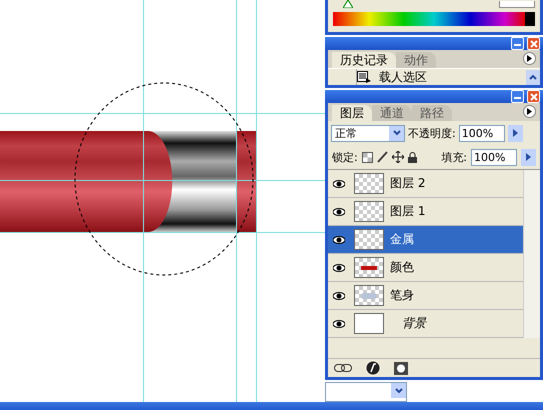 The image size is (543, 410). Describe the element at coordinates (343, 368) in the screenshot. I see `link-icon` at that location.